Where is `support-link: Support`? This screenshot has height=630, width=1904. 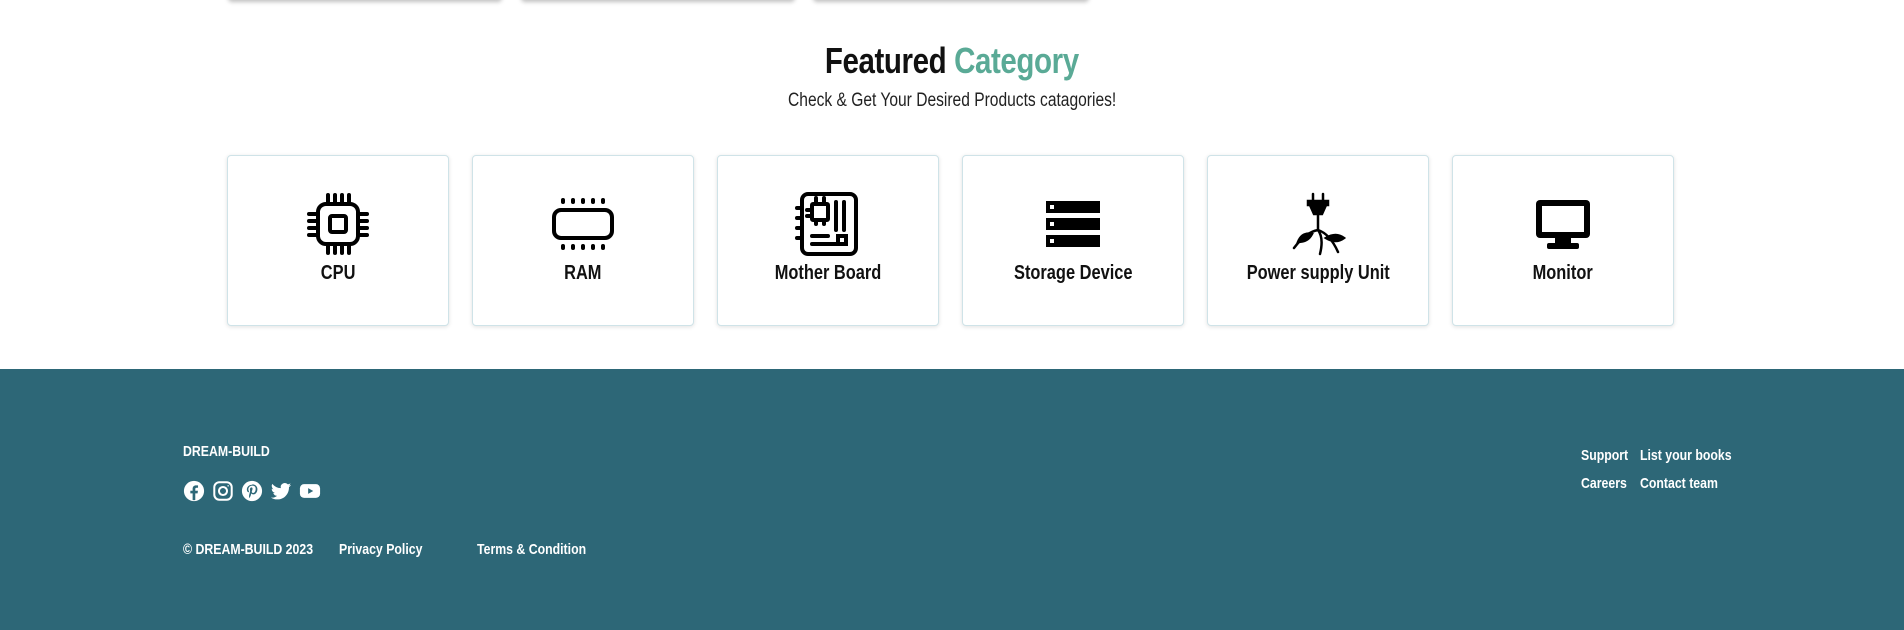 support-link: Support is located at coordinates (1605, 455).